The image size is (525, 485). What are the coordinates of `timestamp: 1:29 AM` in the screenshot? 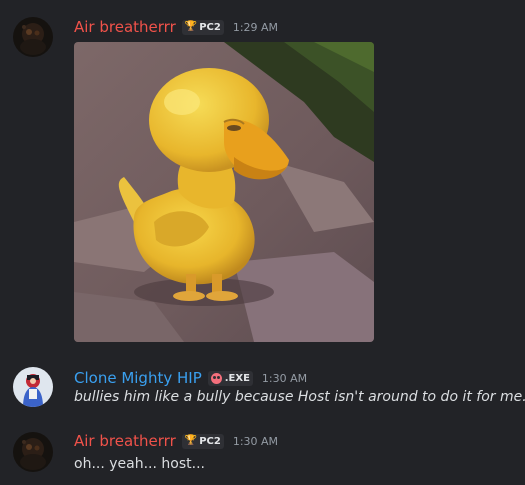 It's located at (255, 27).